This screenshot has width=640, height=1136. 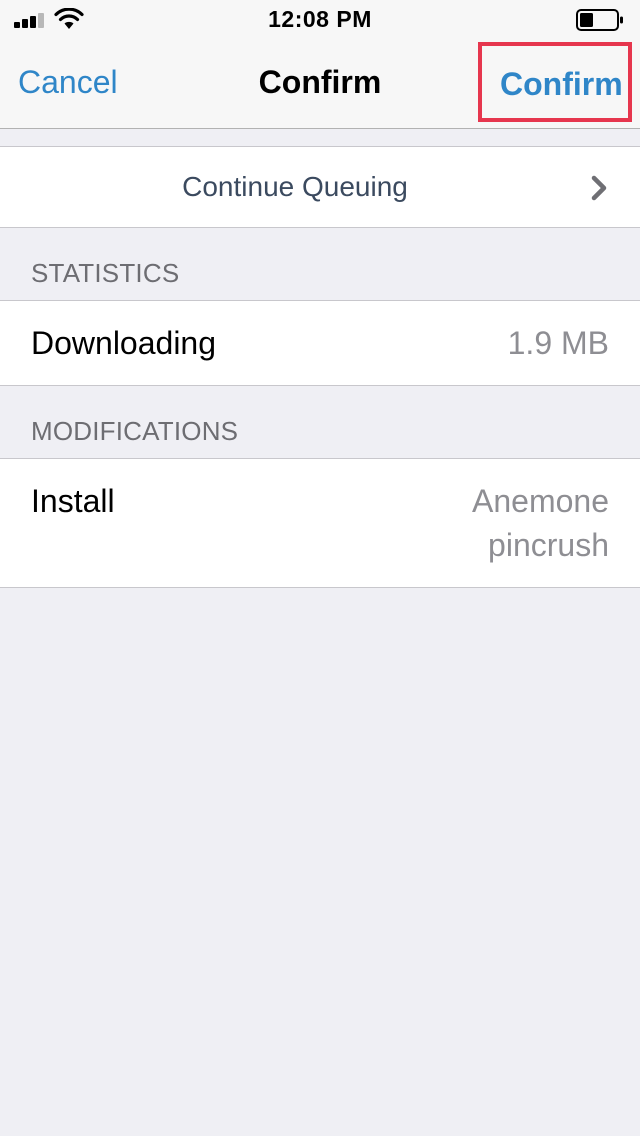 What do you see at coordinates (124, 343) in the screenshot?
I see `downloading-label: Downloading` at bounding box center [124, 343].